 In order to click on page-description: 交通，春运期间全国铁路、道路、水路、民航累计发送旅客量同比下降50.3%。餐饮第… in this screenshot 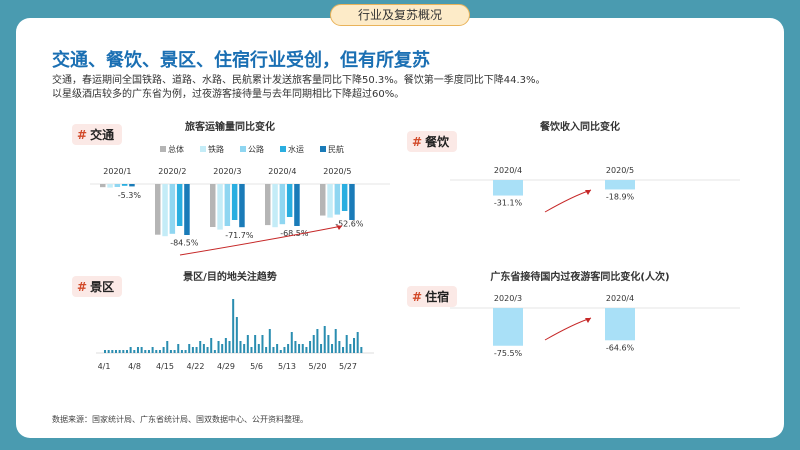, I will do `click(372, 88)`.